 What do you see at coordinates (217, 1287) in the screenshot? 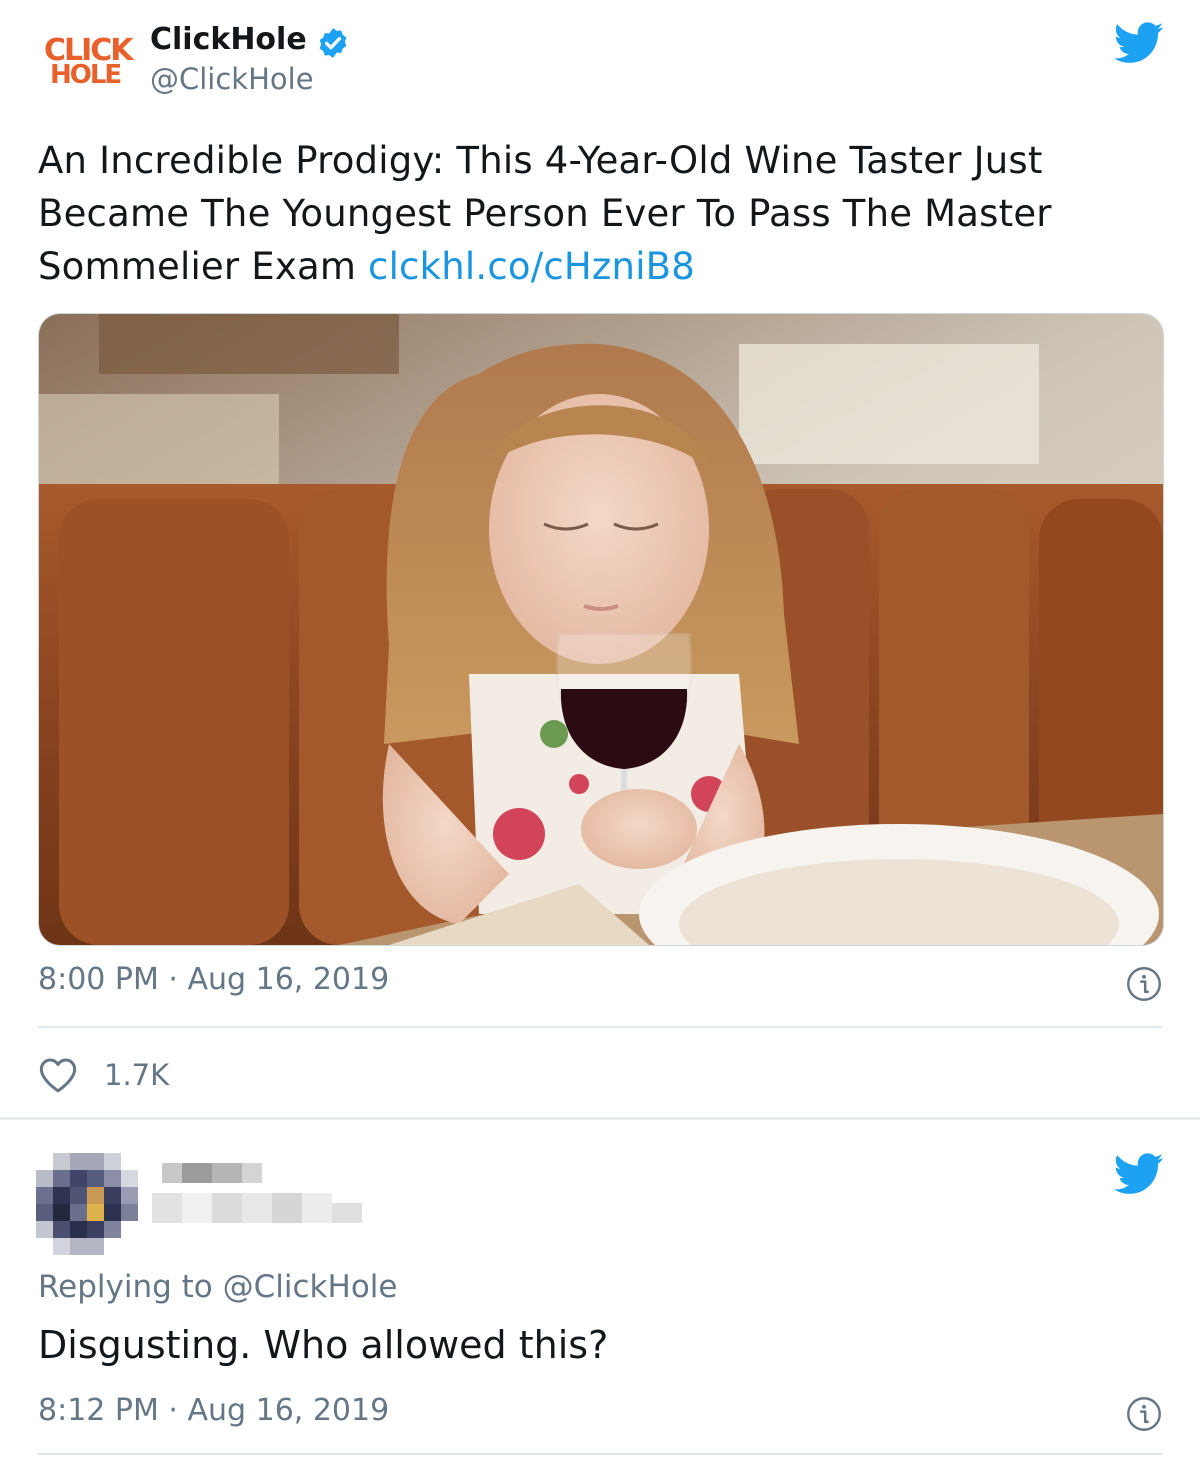
I see `replying-to-line: Replying to @ClickHole` at bounding box center [217, 1287].